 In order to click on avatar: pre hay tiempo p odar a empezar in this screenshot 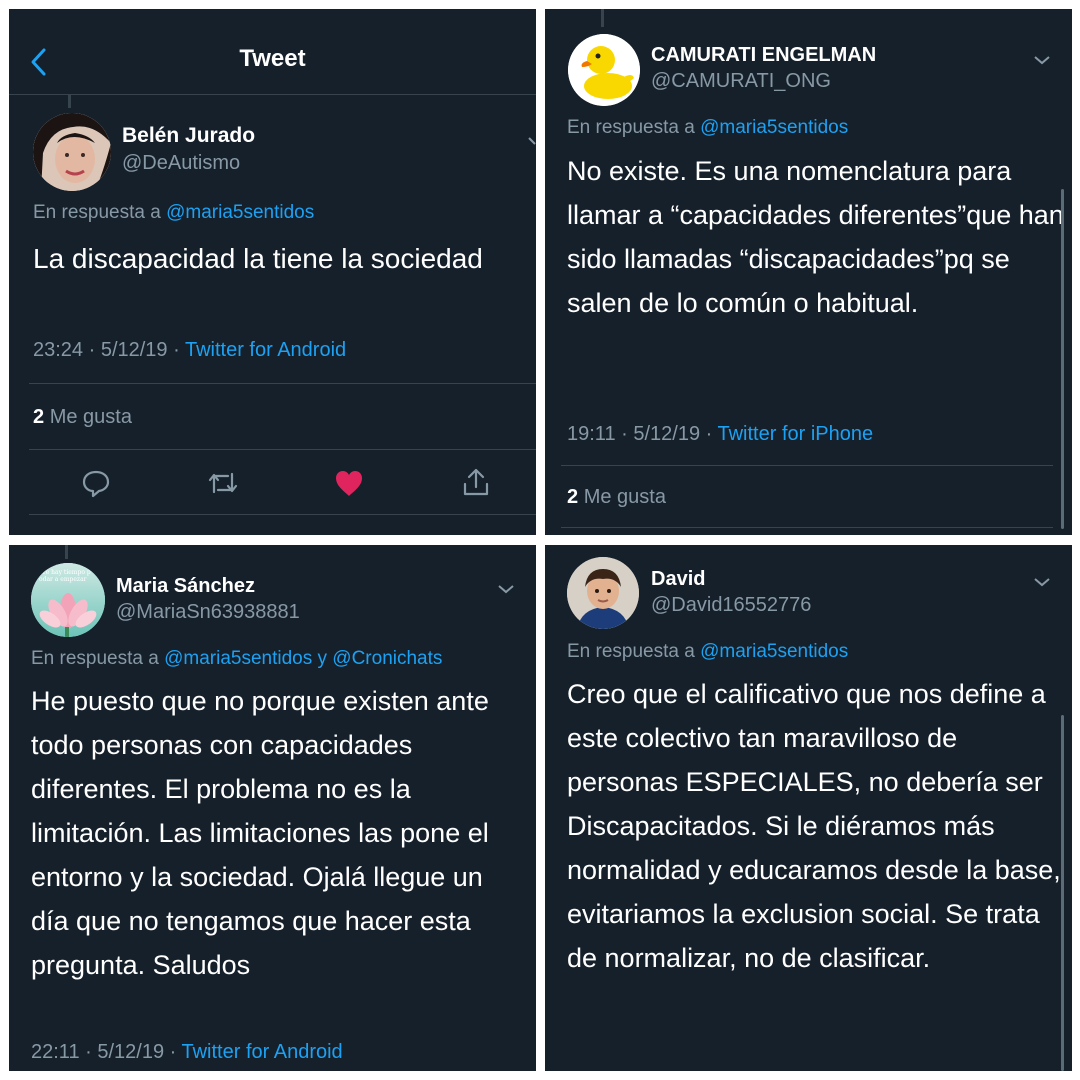, I will do `click(68, 600)`.